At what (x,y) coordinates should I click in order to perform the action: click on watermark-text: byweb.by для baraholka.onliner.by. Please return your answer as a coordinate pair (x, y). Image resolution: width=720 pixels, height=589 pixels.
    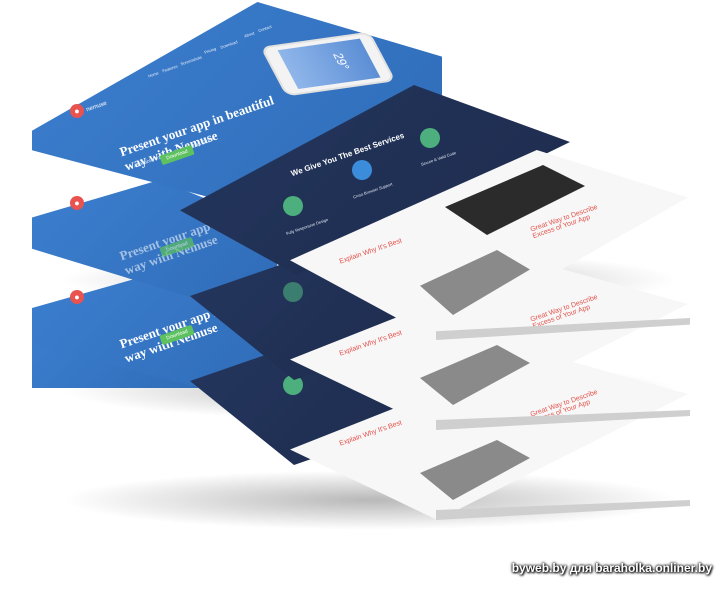
    Looking at the image, I should click on (611, 568).